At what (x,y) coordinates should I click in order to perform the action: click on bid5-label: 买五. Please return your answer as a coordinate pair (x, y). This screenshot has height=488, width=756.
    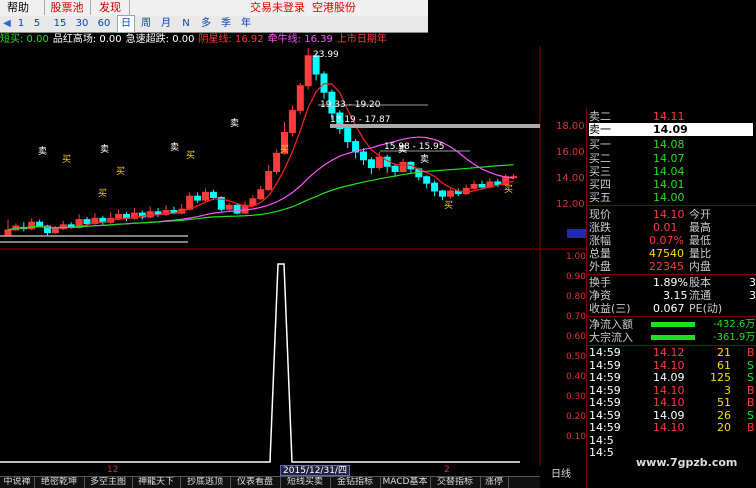
    Looking at the image, I should click on (600, 197).